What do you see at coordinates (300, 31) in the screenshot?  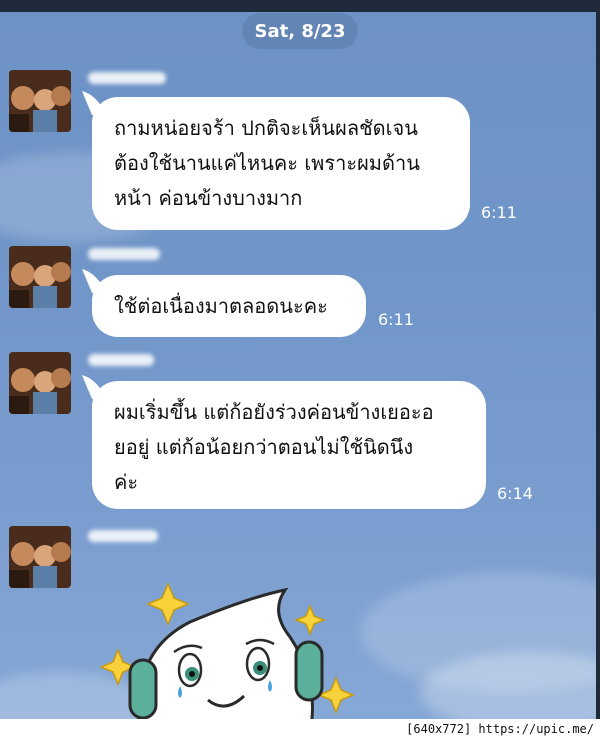 I see `date-separator: Sat, 8/23` at bounding box center [300, 31].